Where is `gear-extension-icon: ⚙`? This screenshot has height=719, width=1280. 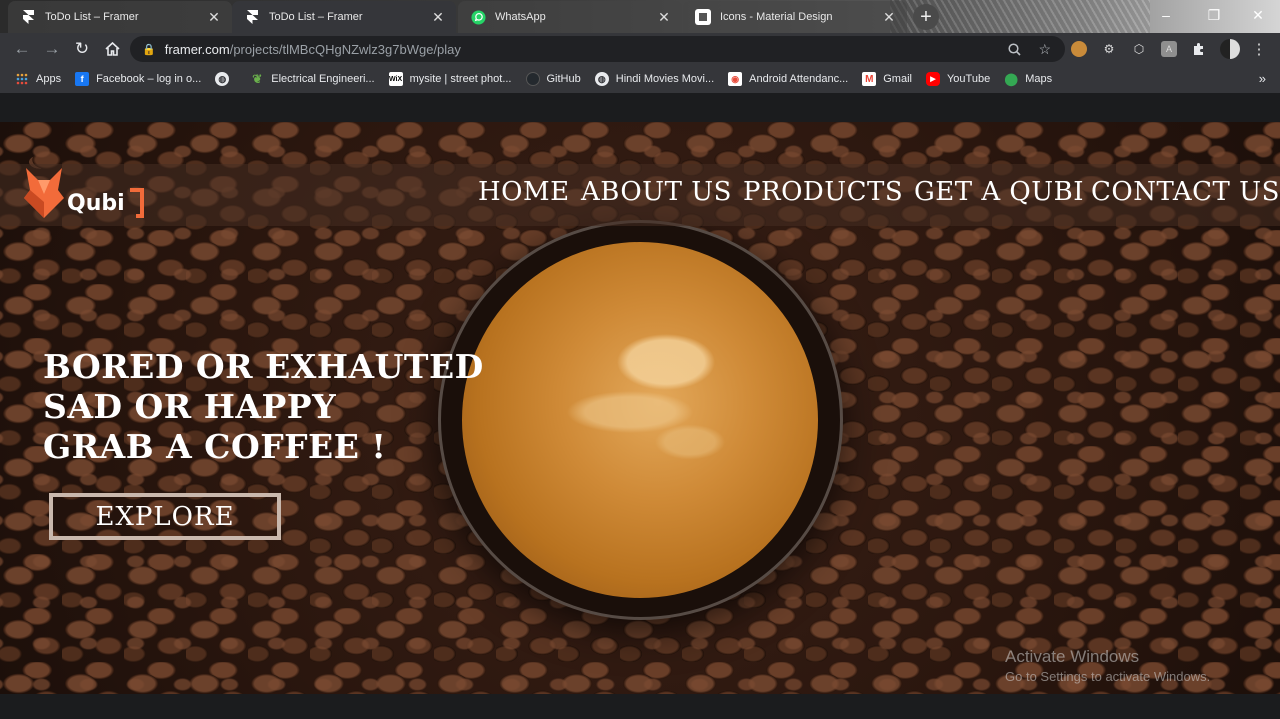
gear-extension-icon: ⚙ is located at coordinates (1109, 49).